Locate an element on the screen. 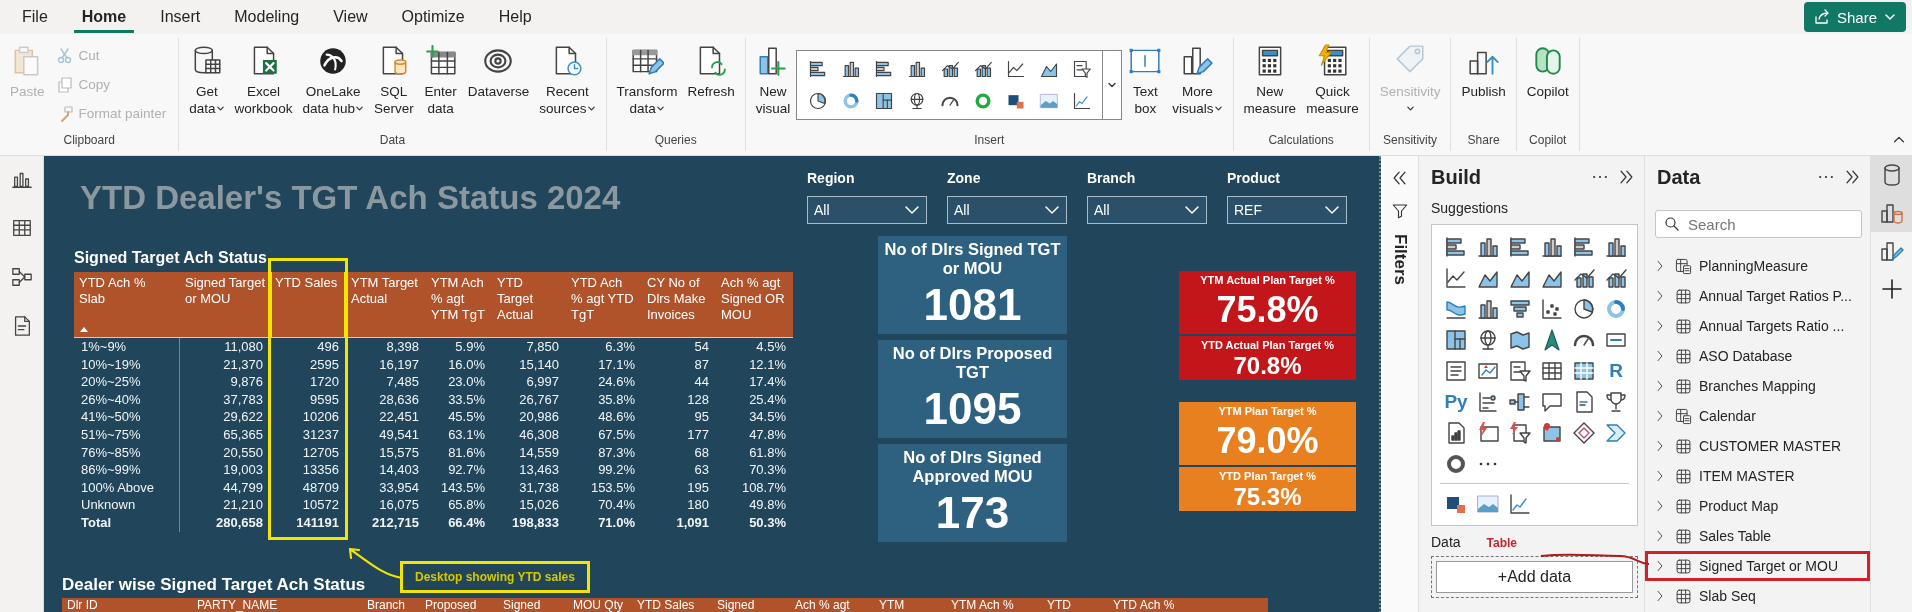 The width and height of the screenshot is (1912, 612). menu-tab: Optimize is located at coordinates (433, 17).